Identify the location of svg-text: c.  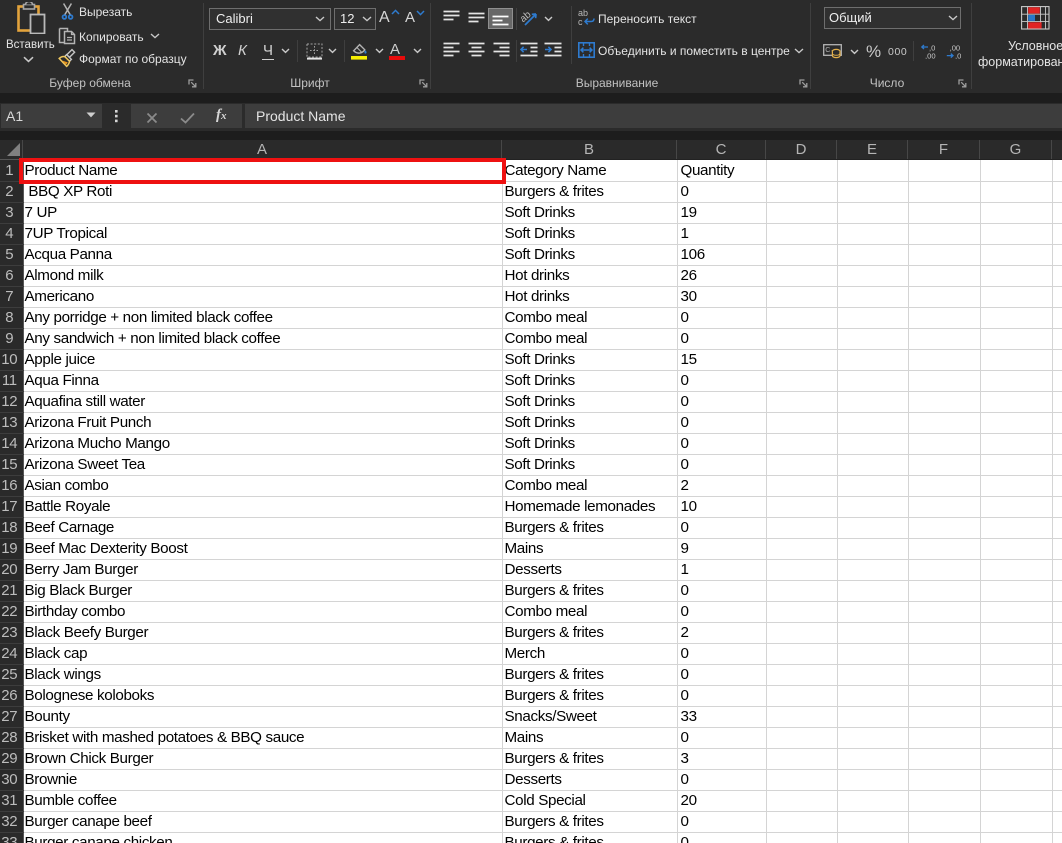
(580, 22).